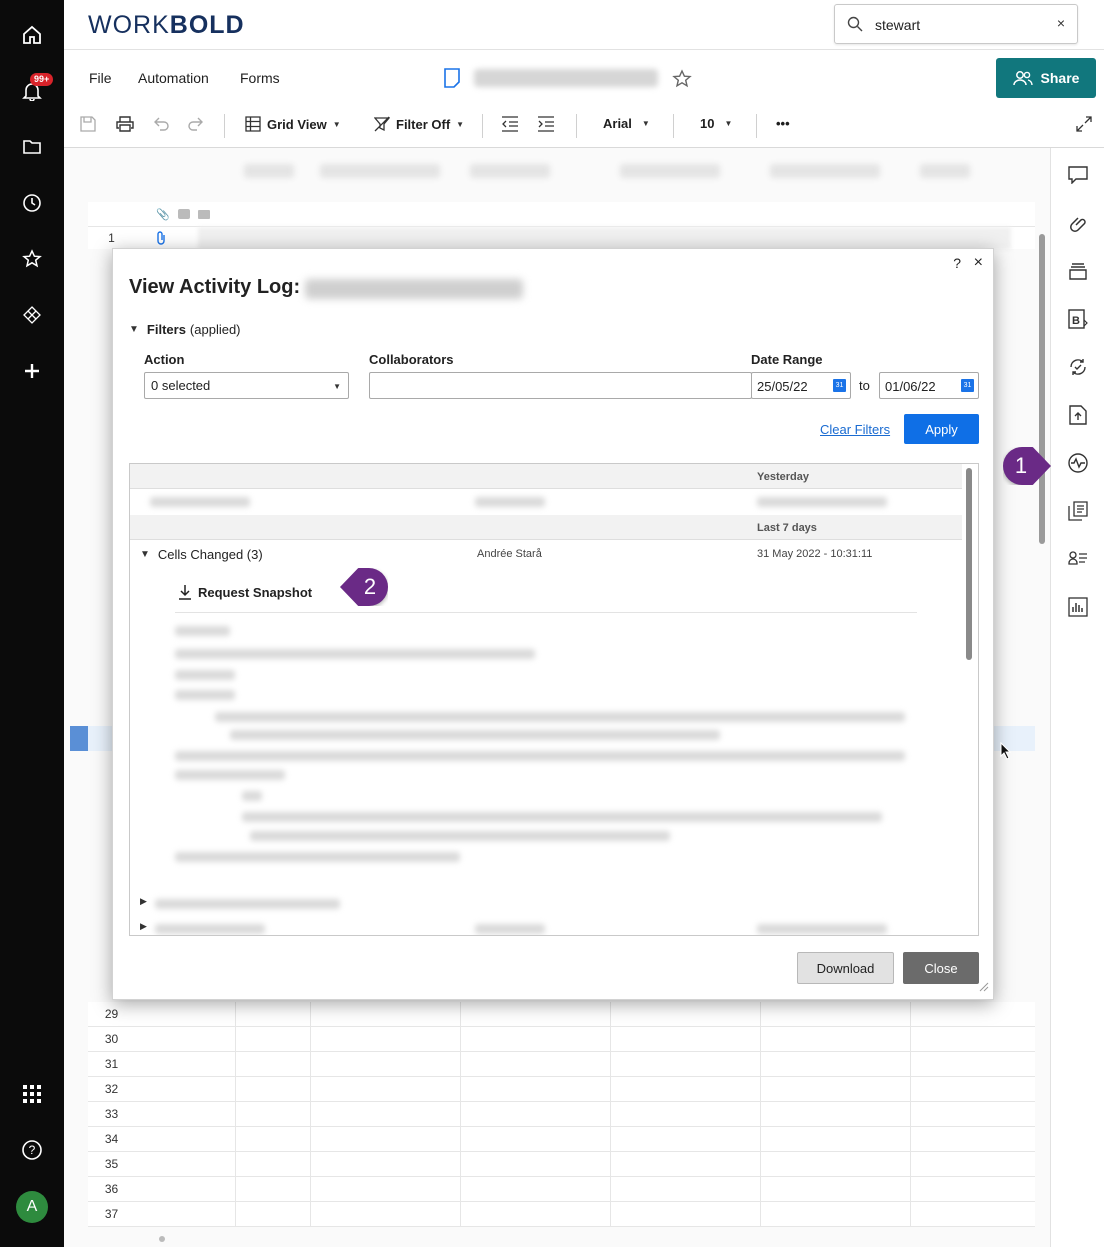  I want to click on home-icon, so click(32, 35).